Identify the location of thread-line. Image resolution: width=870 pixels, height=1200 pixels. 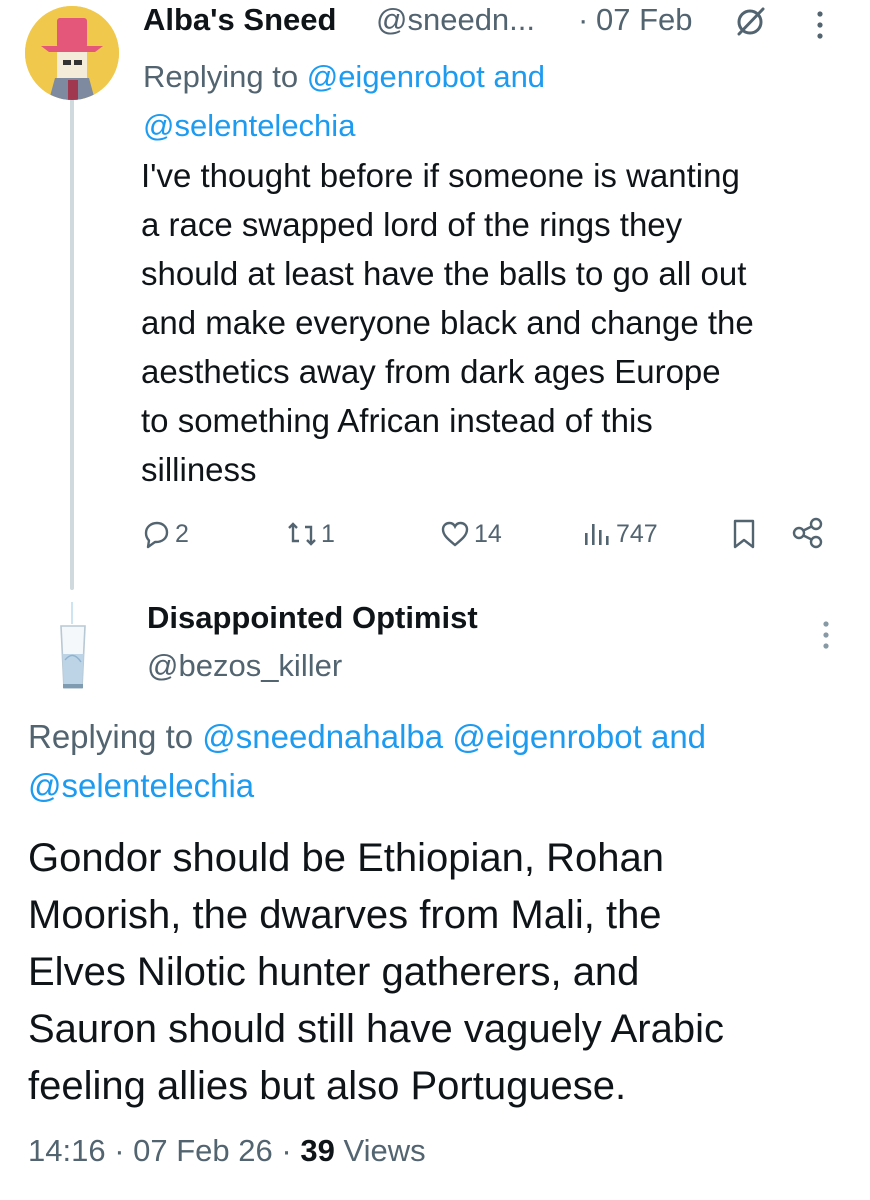
(72, 344).